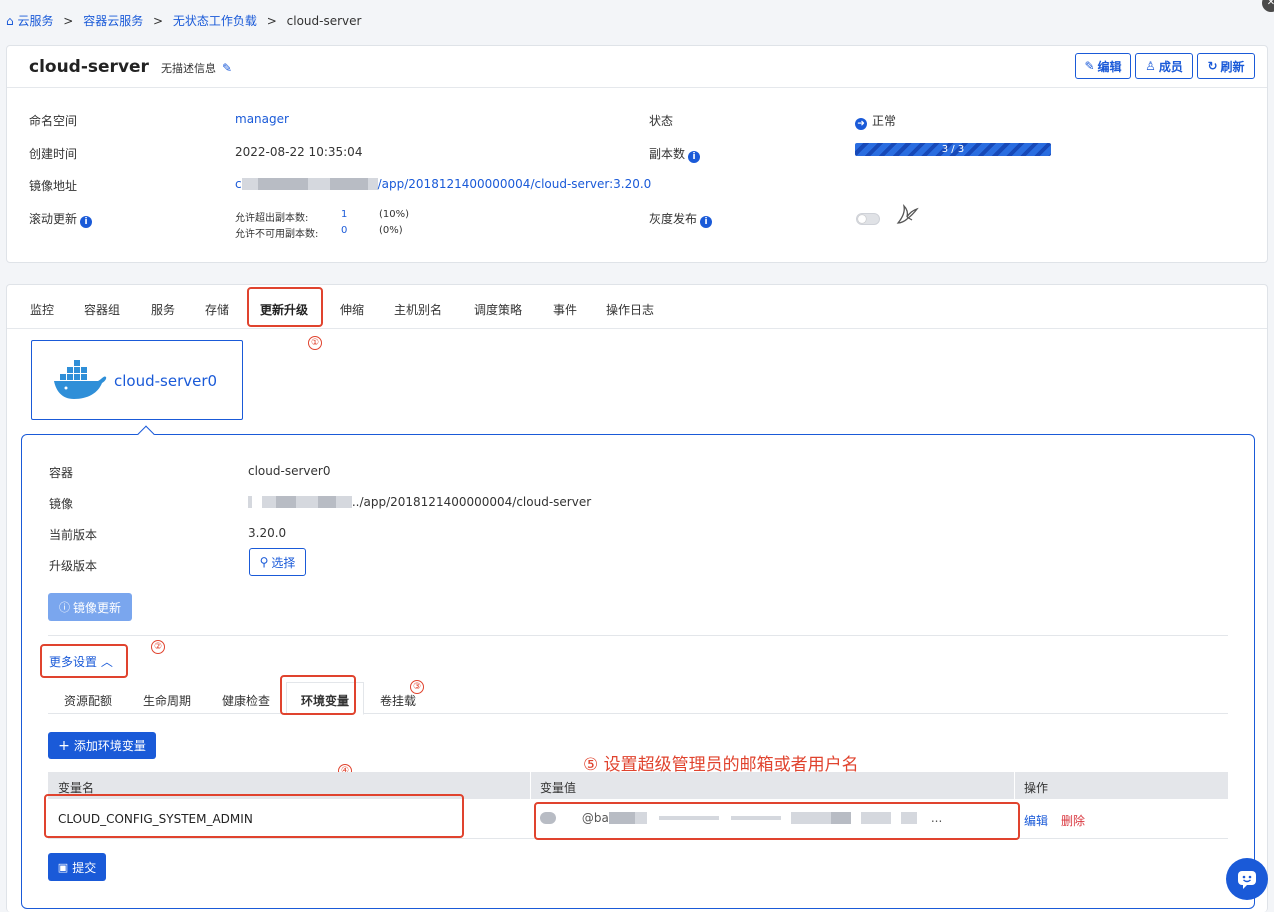  I want to click on refresh-button: ↻ 刷新, so click(1226, 66).